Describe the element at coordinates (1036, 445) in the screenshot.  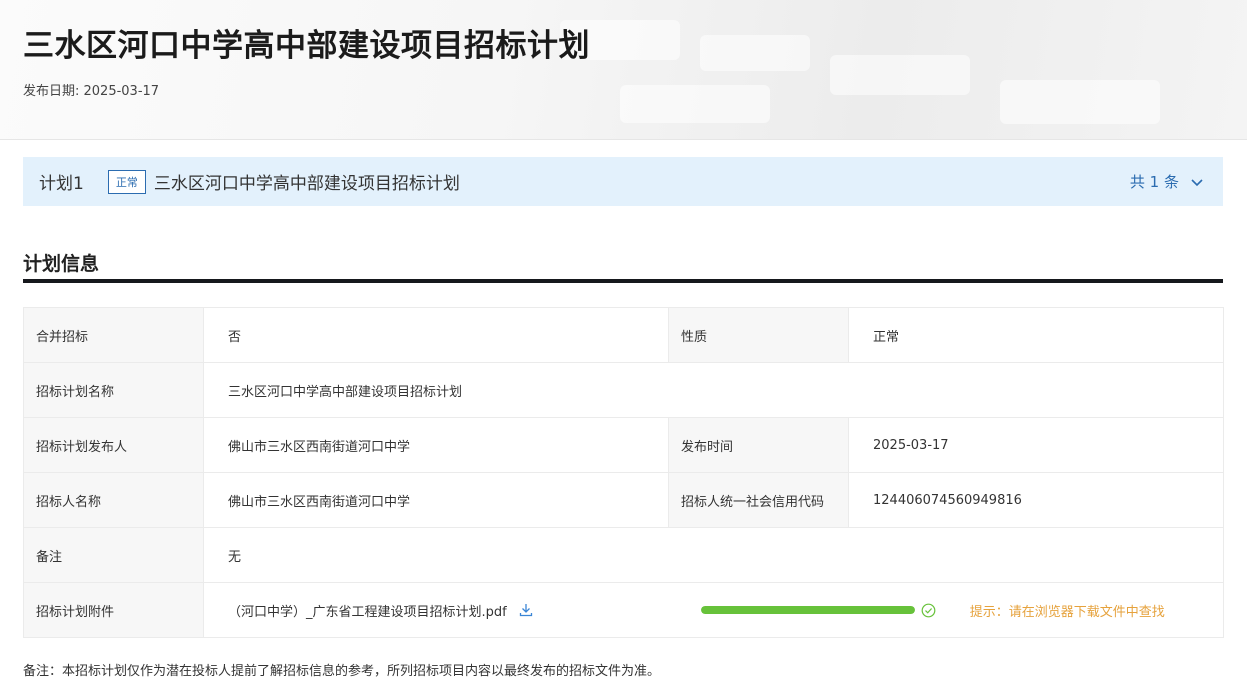
I see `publish-time-value: 2025-03-17` at that location.